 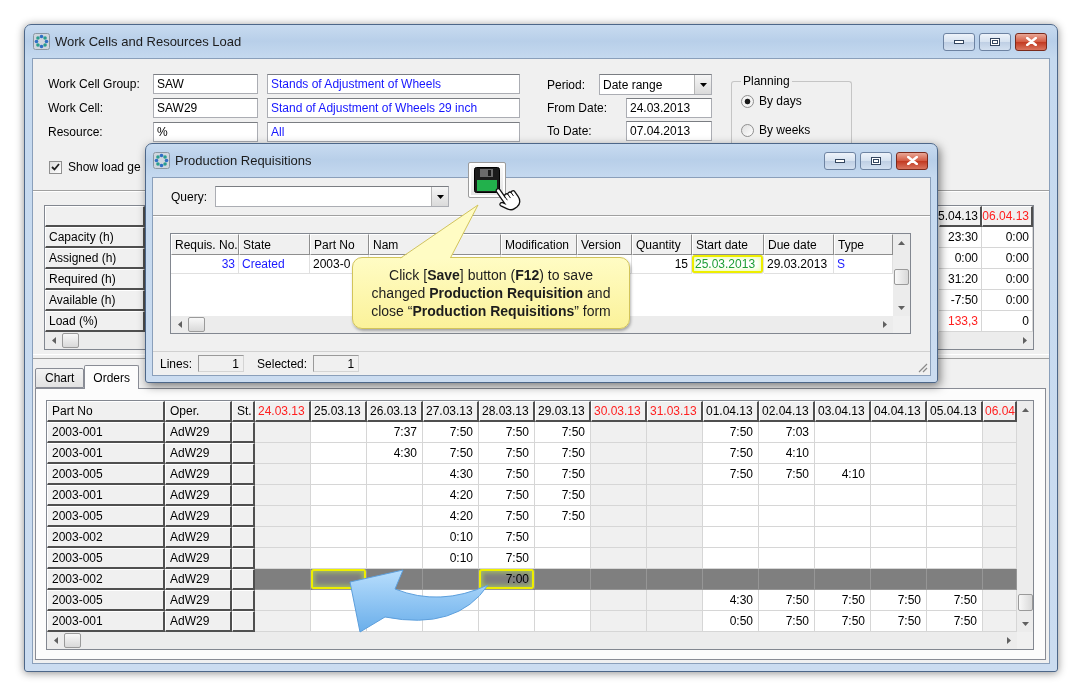 I want to click on table-row: 2003-001 AdW29 0:50 7:50 7:50 7:50 7:50, so click(x=532, y=621).